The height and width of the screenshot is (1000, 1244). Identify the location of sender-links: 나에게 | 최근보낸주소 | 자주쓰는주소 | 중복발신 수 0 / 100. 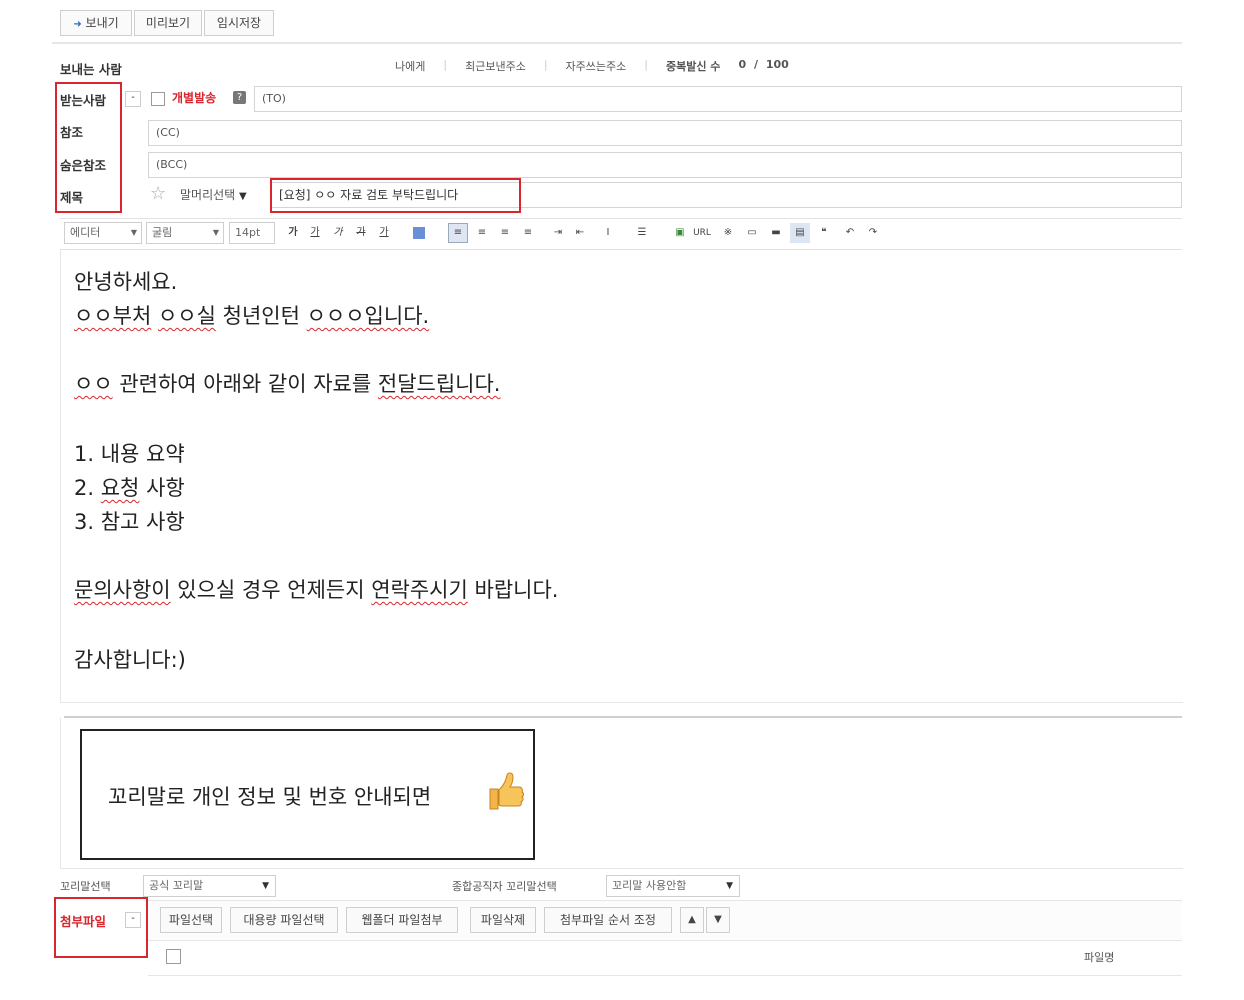
(592, 66).